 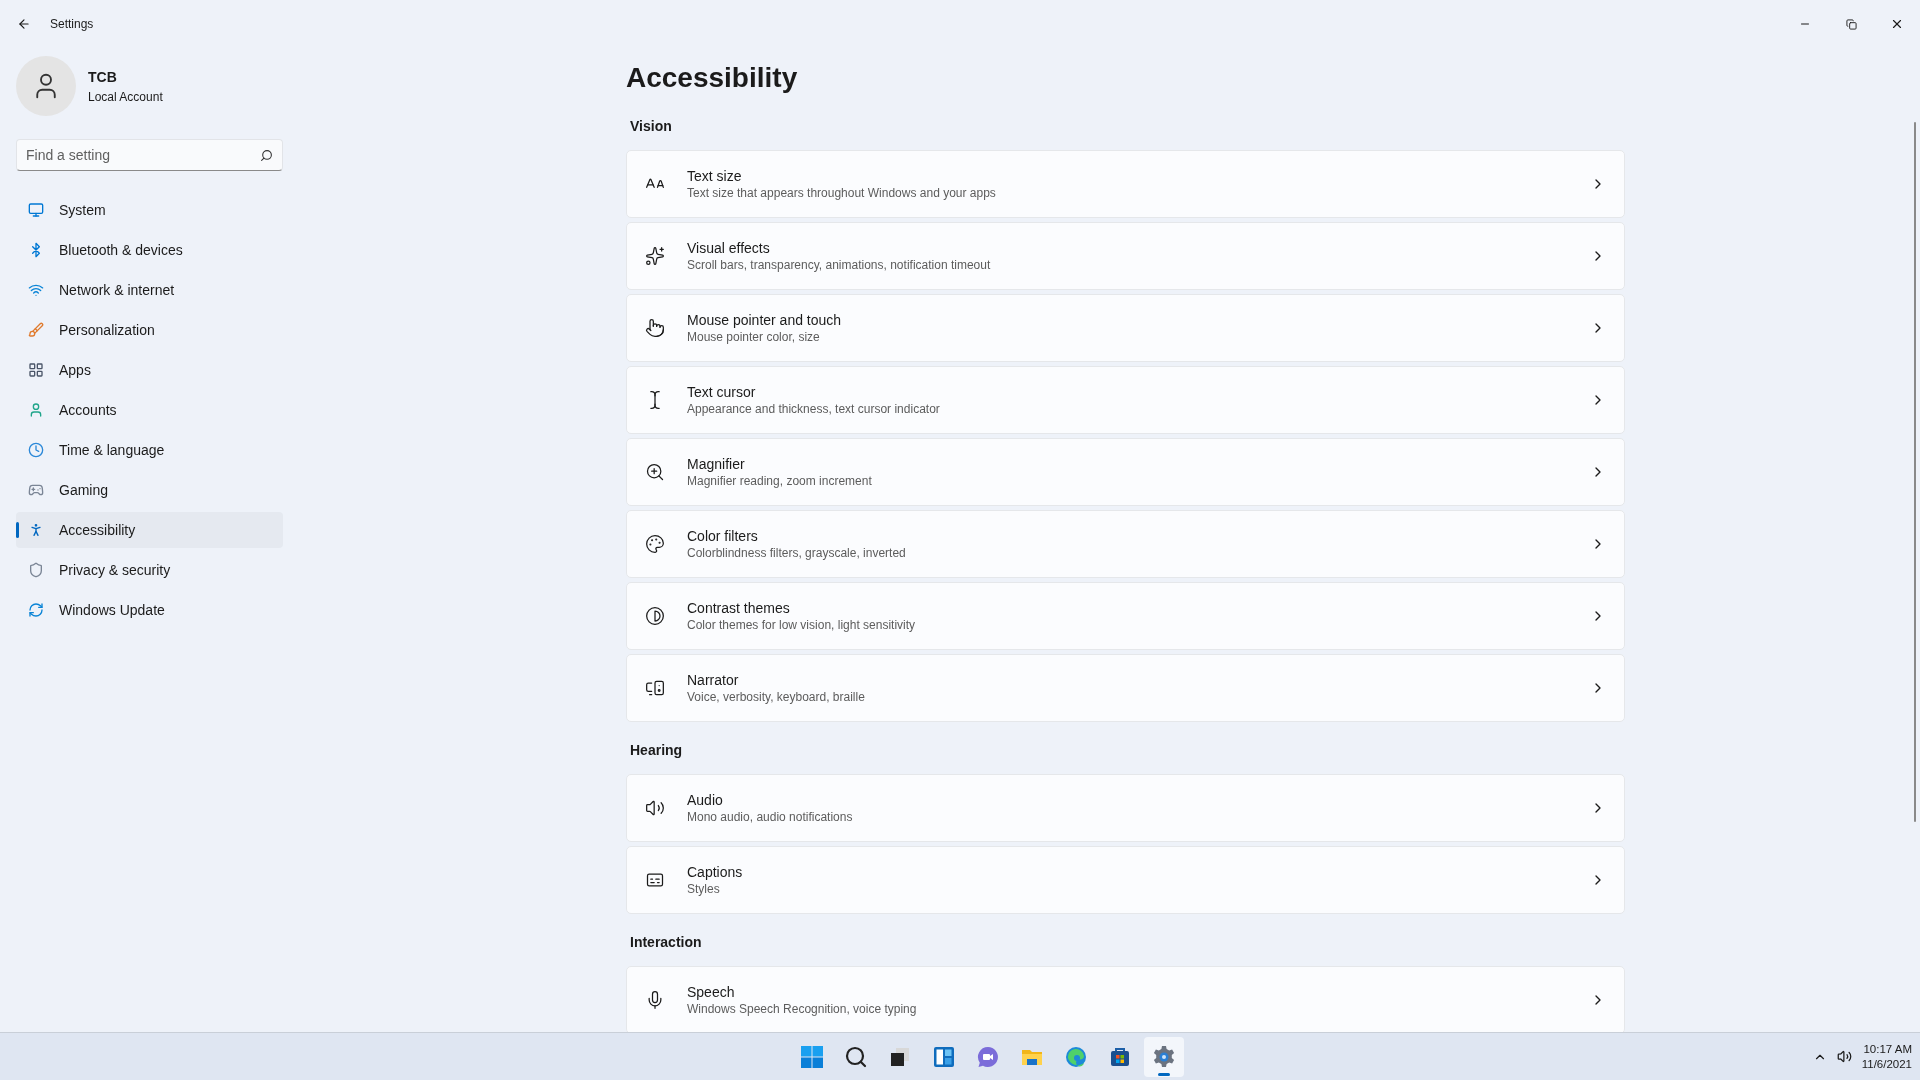 What do you see at coordinates (149, 250) in the screenshot?
I see `nav-item: Bluetooth & devices` at bounding box center [149, 250].